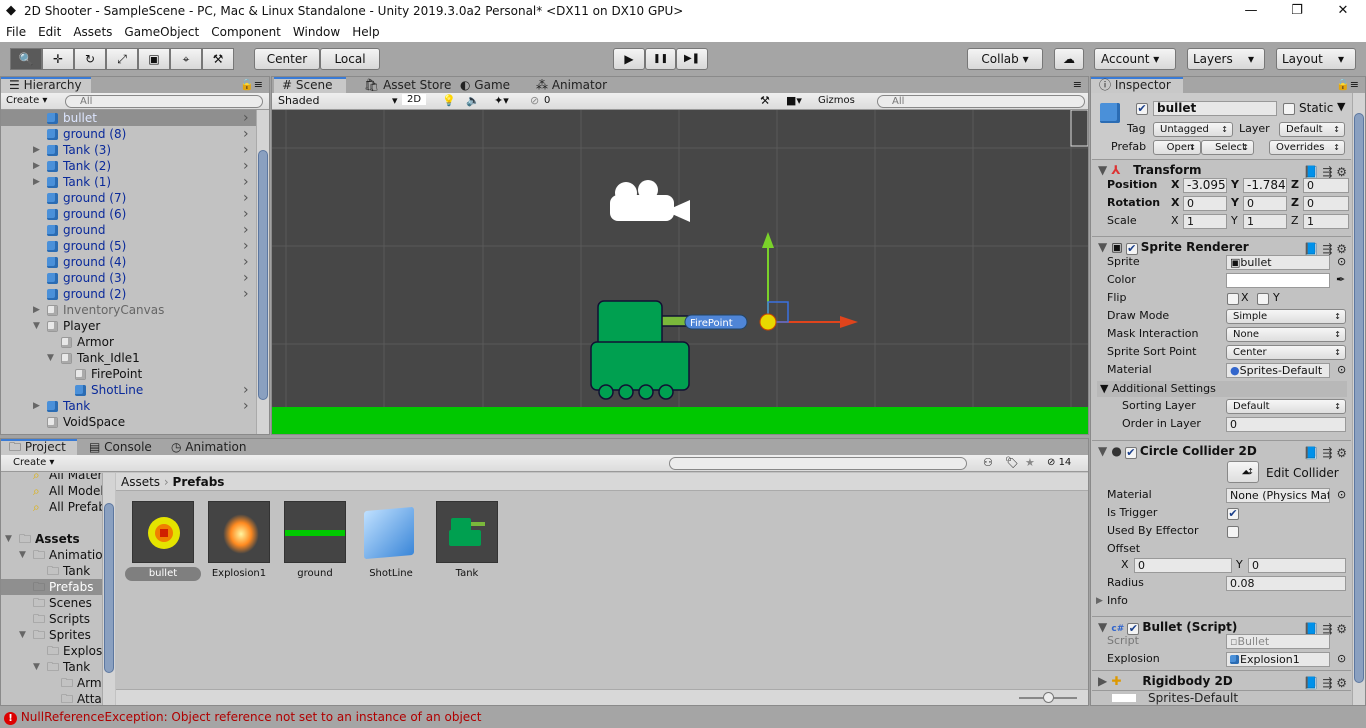 This screenshot has height=728, width=1366. I want to click on player-tank-sprite, so click(644, 350).